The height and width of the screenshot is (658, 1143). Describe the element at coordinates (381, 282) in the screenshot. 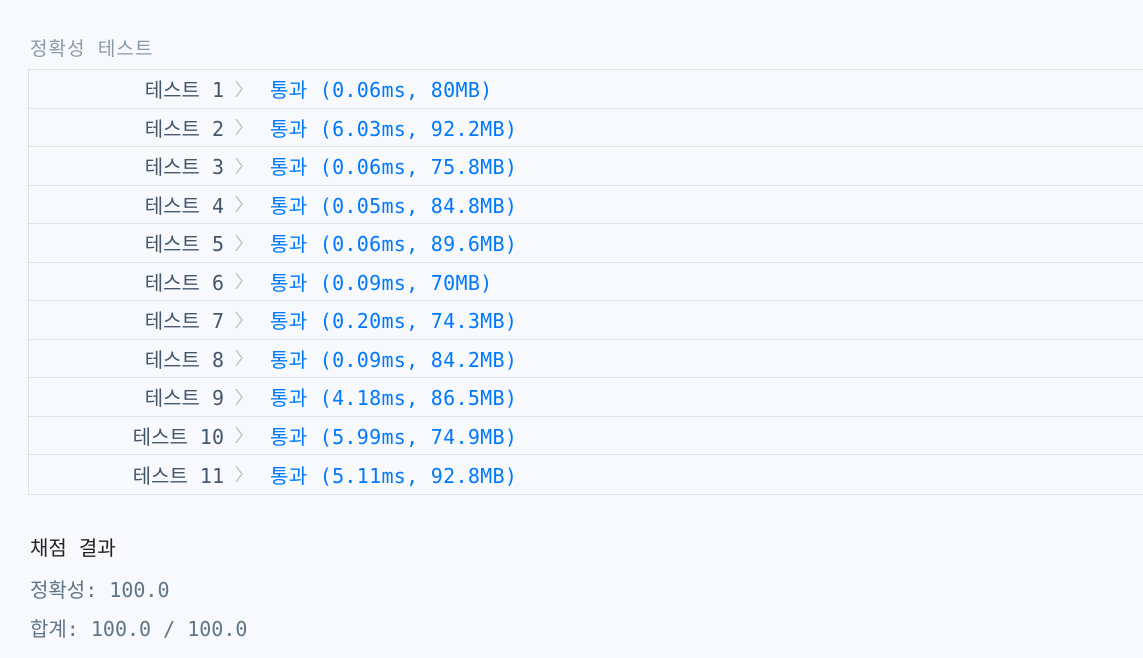

I see `test-result: 통과 (0.09ms, 70MB)` at that location.